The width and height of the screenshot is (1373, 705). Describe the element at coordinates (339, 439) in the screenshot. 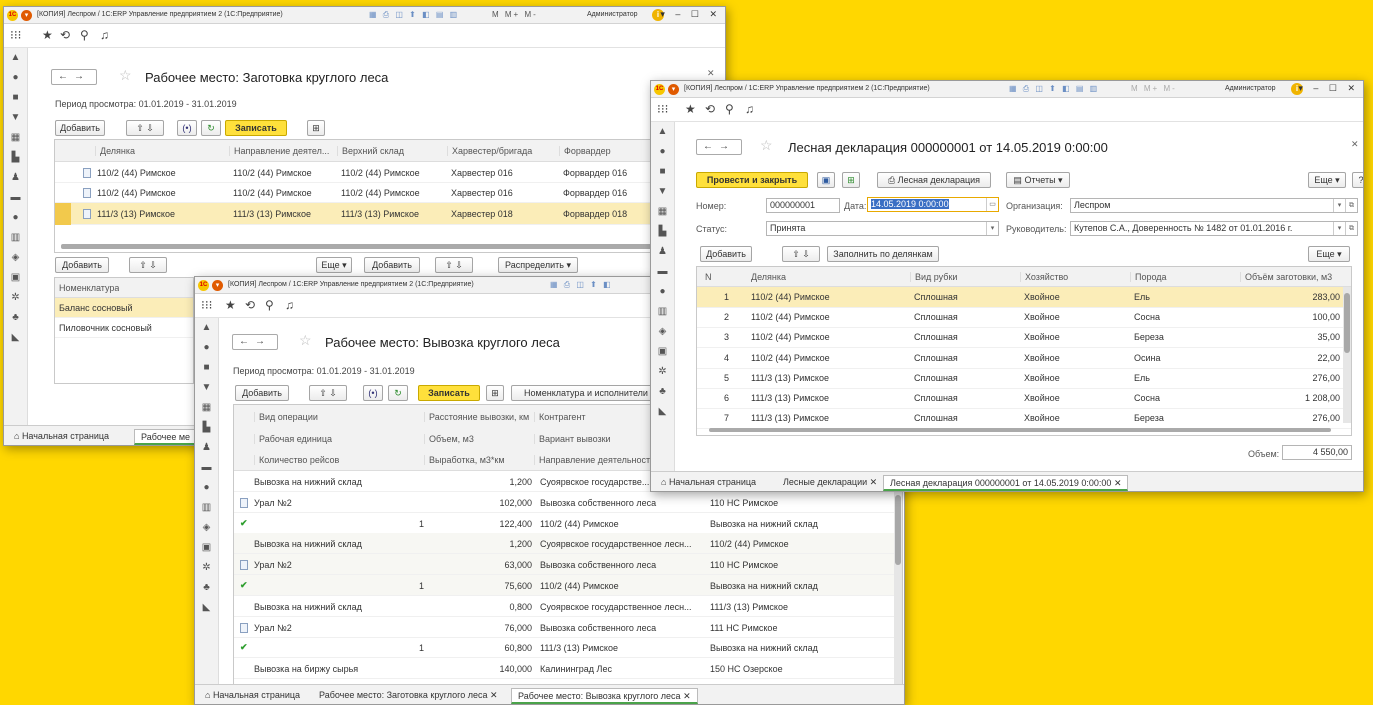

I see `col-header: Рабочая единица` at that location.